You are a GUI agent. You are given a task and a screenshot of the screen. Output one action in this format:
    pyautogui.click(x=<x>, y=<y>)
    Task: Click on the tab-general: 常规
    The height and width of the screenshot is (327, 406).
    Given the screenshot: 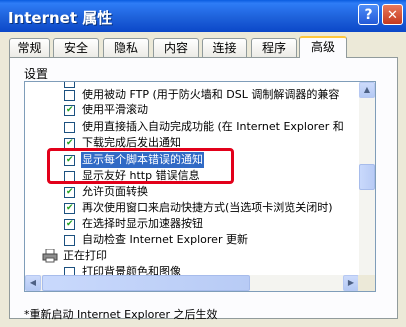 What is the action you would take?
    pyautogui.click(x=29, y=47)
    